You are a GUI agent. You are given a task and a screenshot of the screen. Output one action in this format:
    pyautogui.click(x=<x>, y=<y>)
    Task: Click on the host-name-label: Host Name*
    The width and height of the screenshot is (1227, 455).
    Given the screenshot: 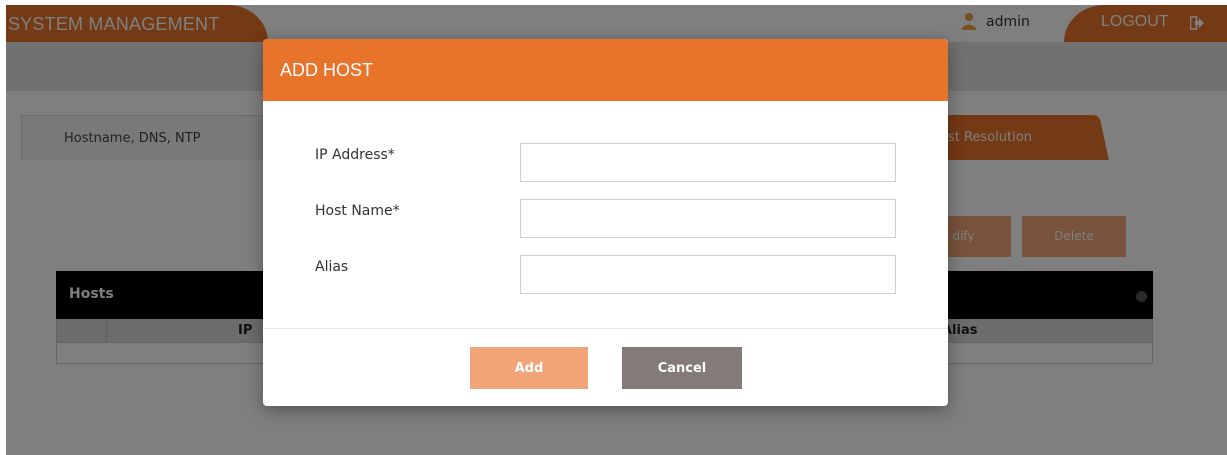 What is the action you would take?
    pyautogui.click(x=357, y=211)
    